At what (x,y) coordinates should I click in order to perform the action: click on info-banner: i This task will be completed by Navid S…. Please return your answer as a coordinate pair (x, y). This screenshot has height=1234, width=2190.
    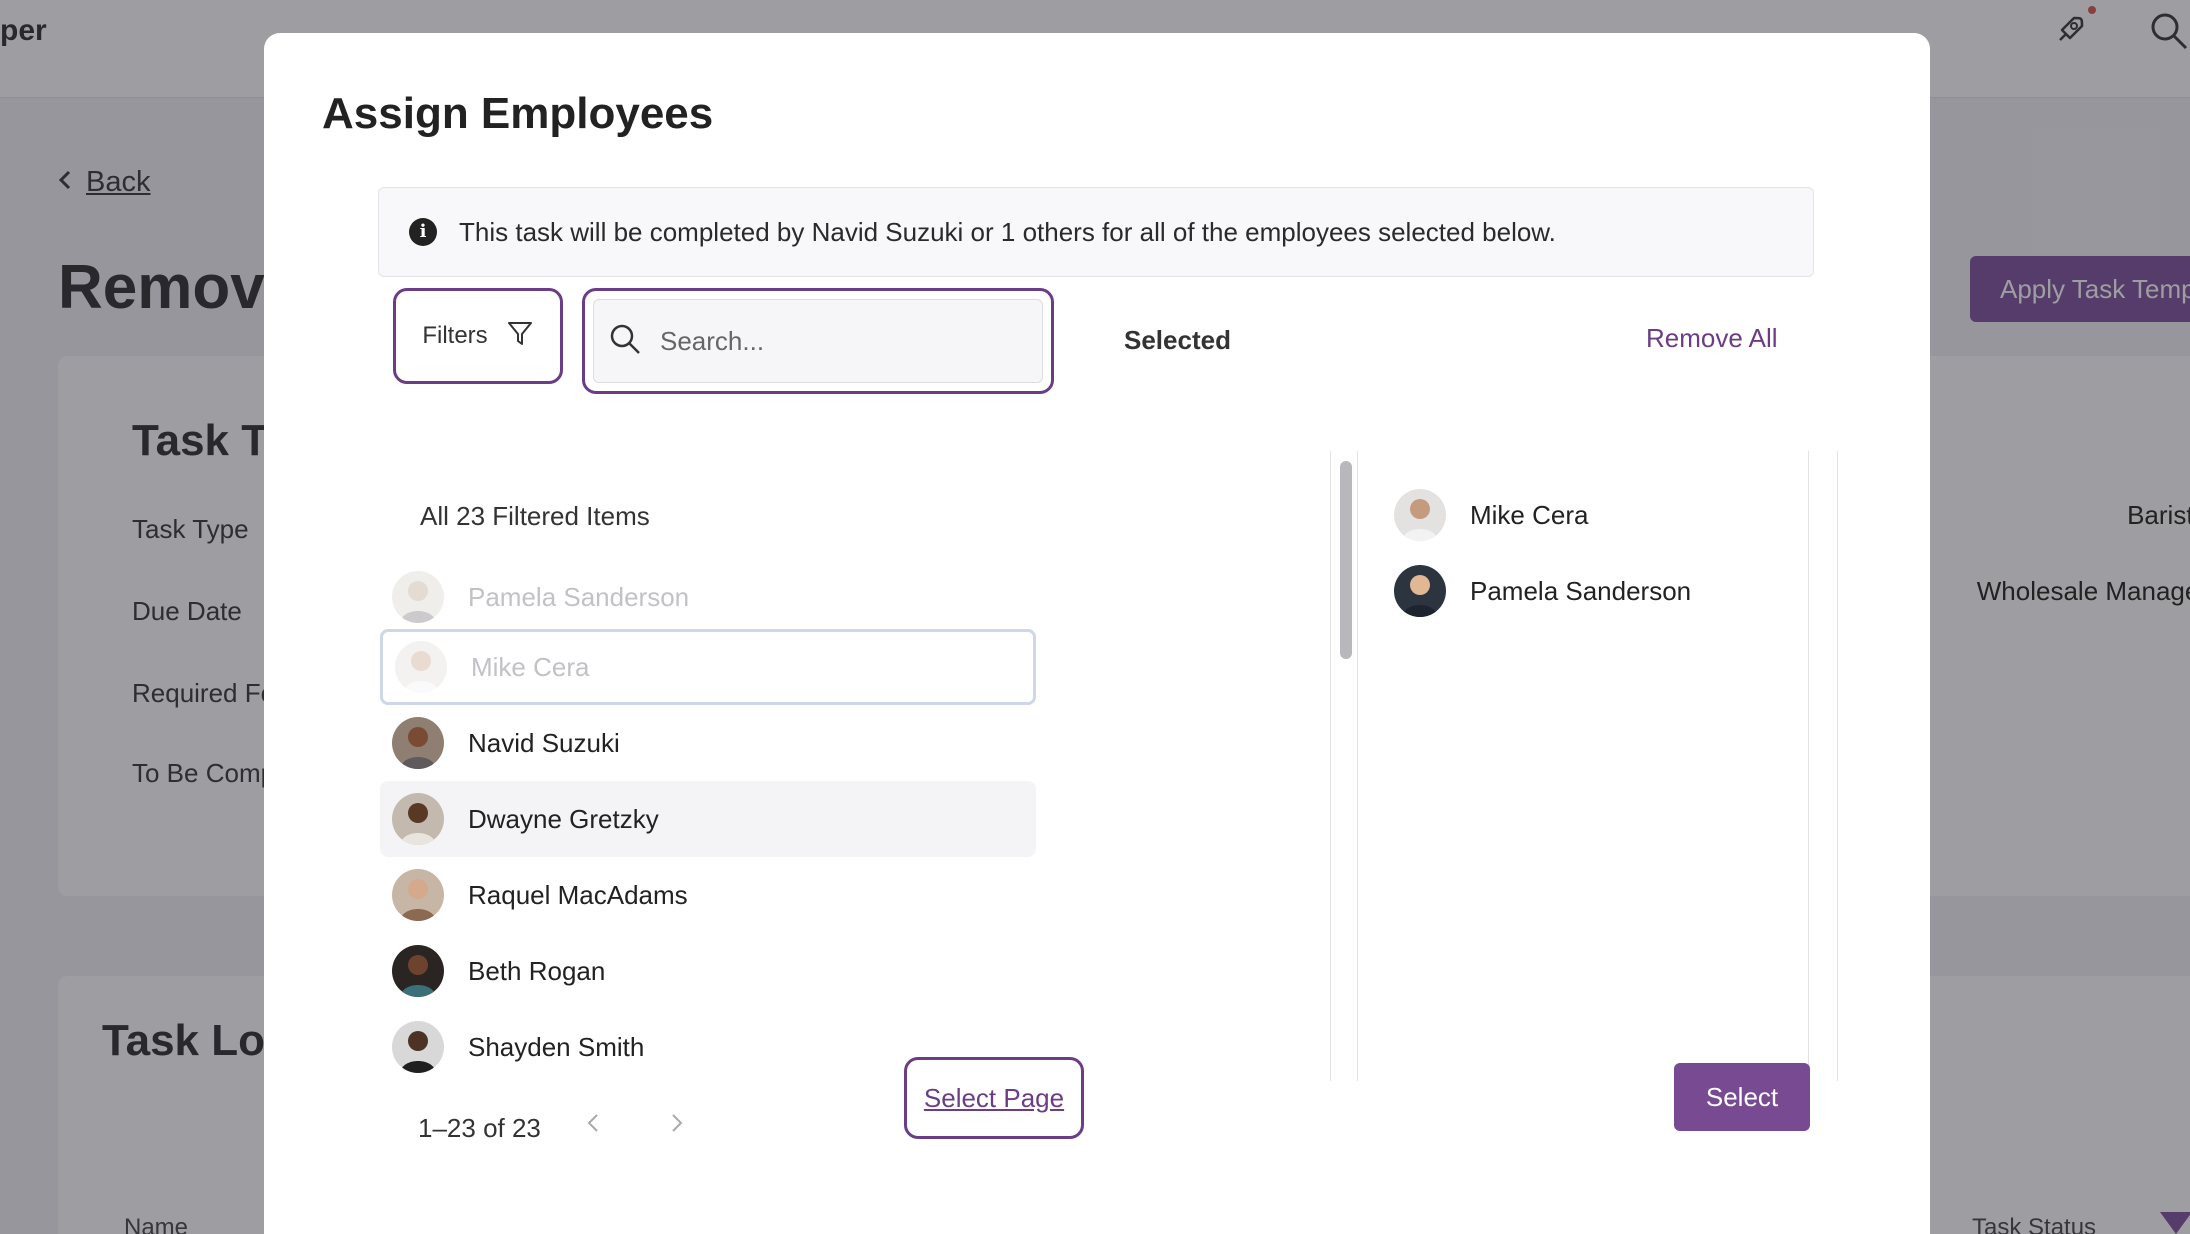
    Looking at the image, I should click on (1096, 232).